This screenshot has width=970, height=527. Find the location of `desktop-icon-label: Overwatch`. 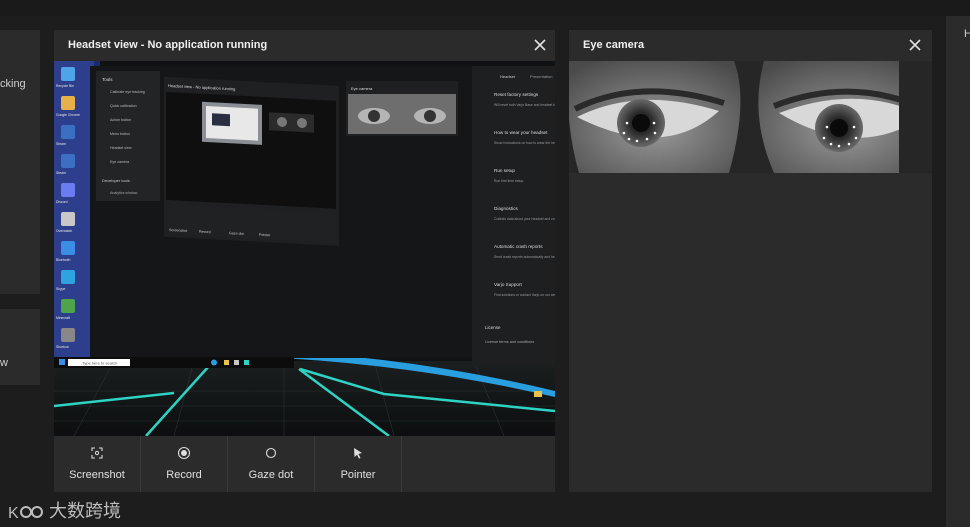

desktop-icon-label: Overwatch is located at coordinates (64, 231).